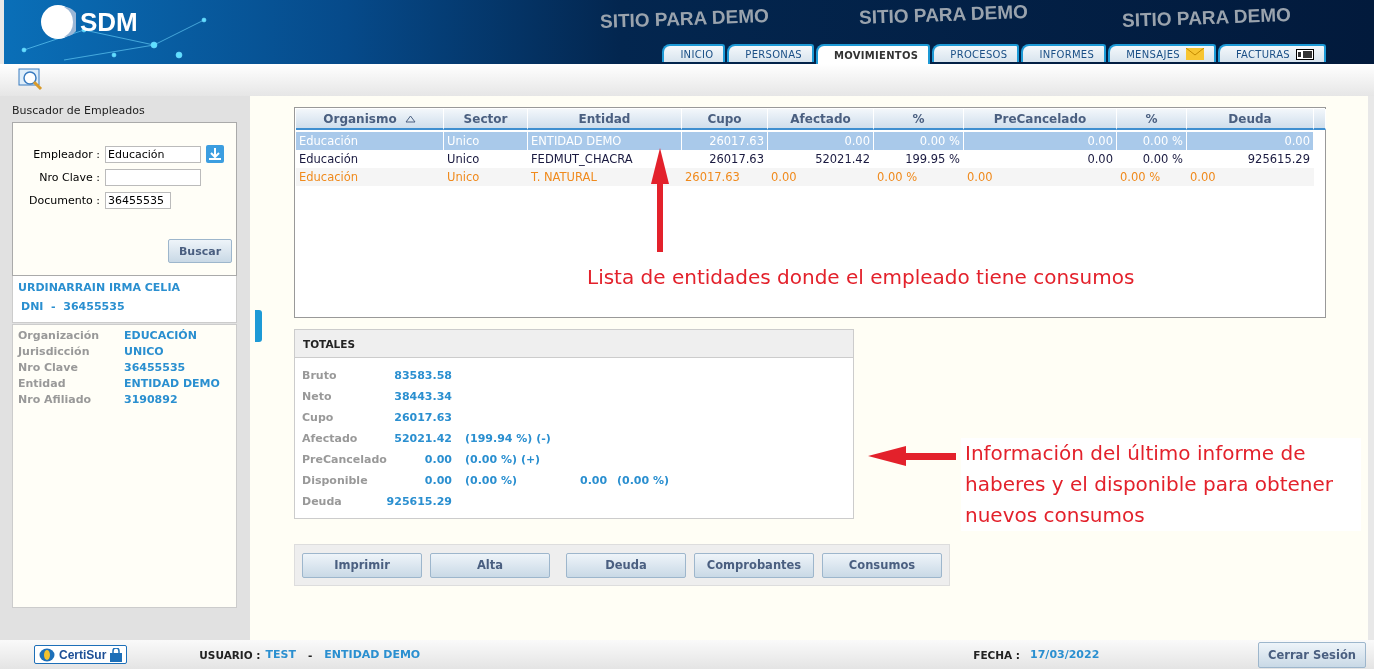  What do you see at coordinates (172, 383) in the screenshot?
I see `detail-value: ENTIDAD DEMO` at bounding box center [172, 383].